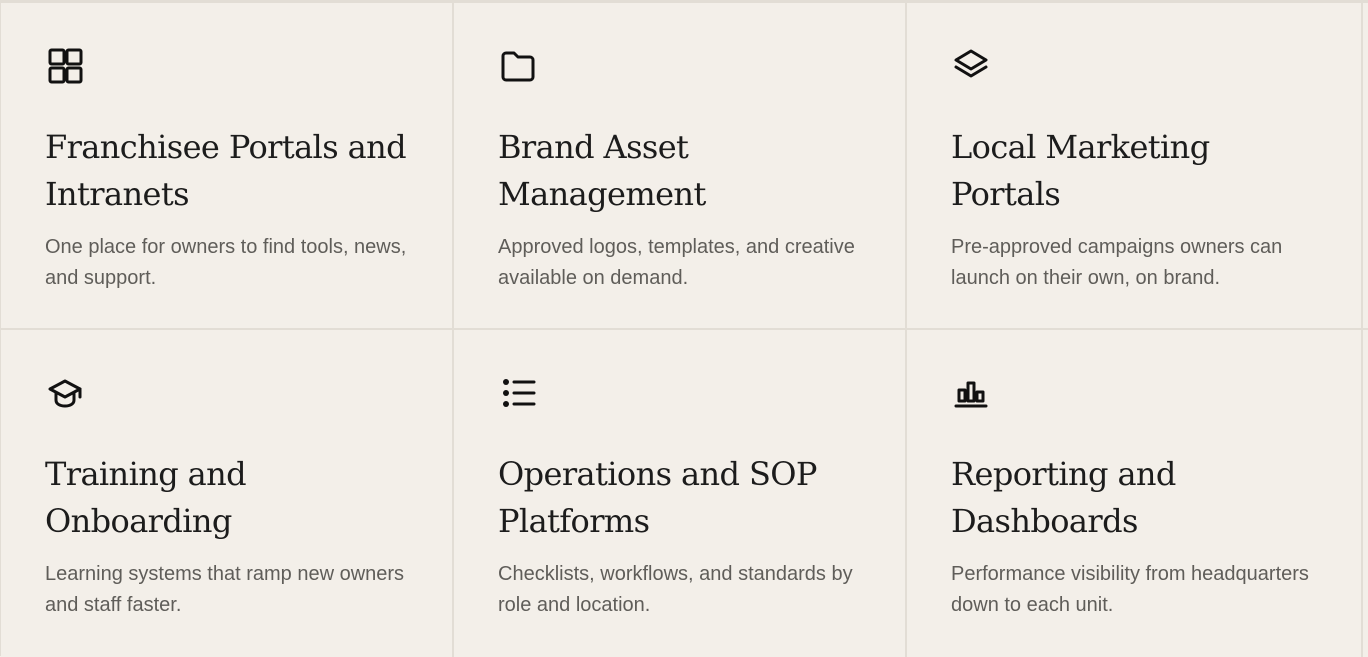 This screenshot has width=1368, height=657. Describe the element at coordinates (602, 170) in the screenshot. I see `feature-title: Brand Asset Management` at that location.